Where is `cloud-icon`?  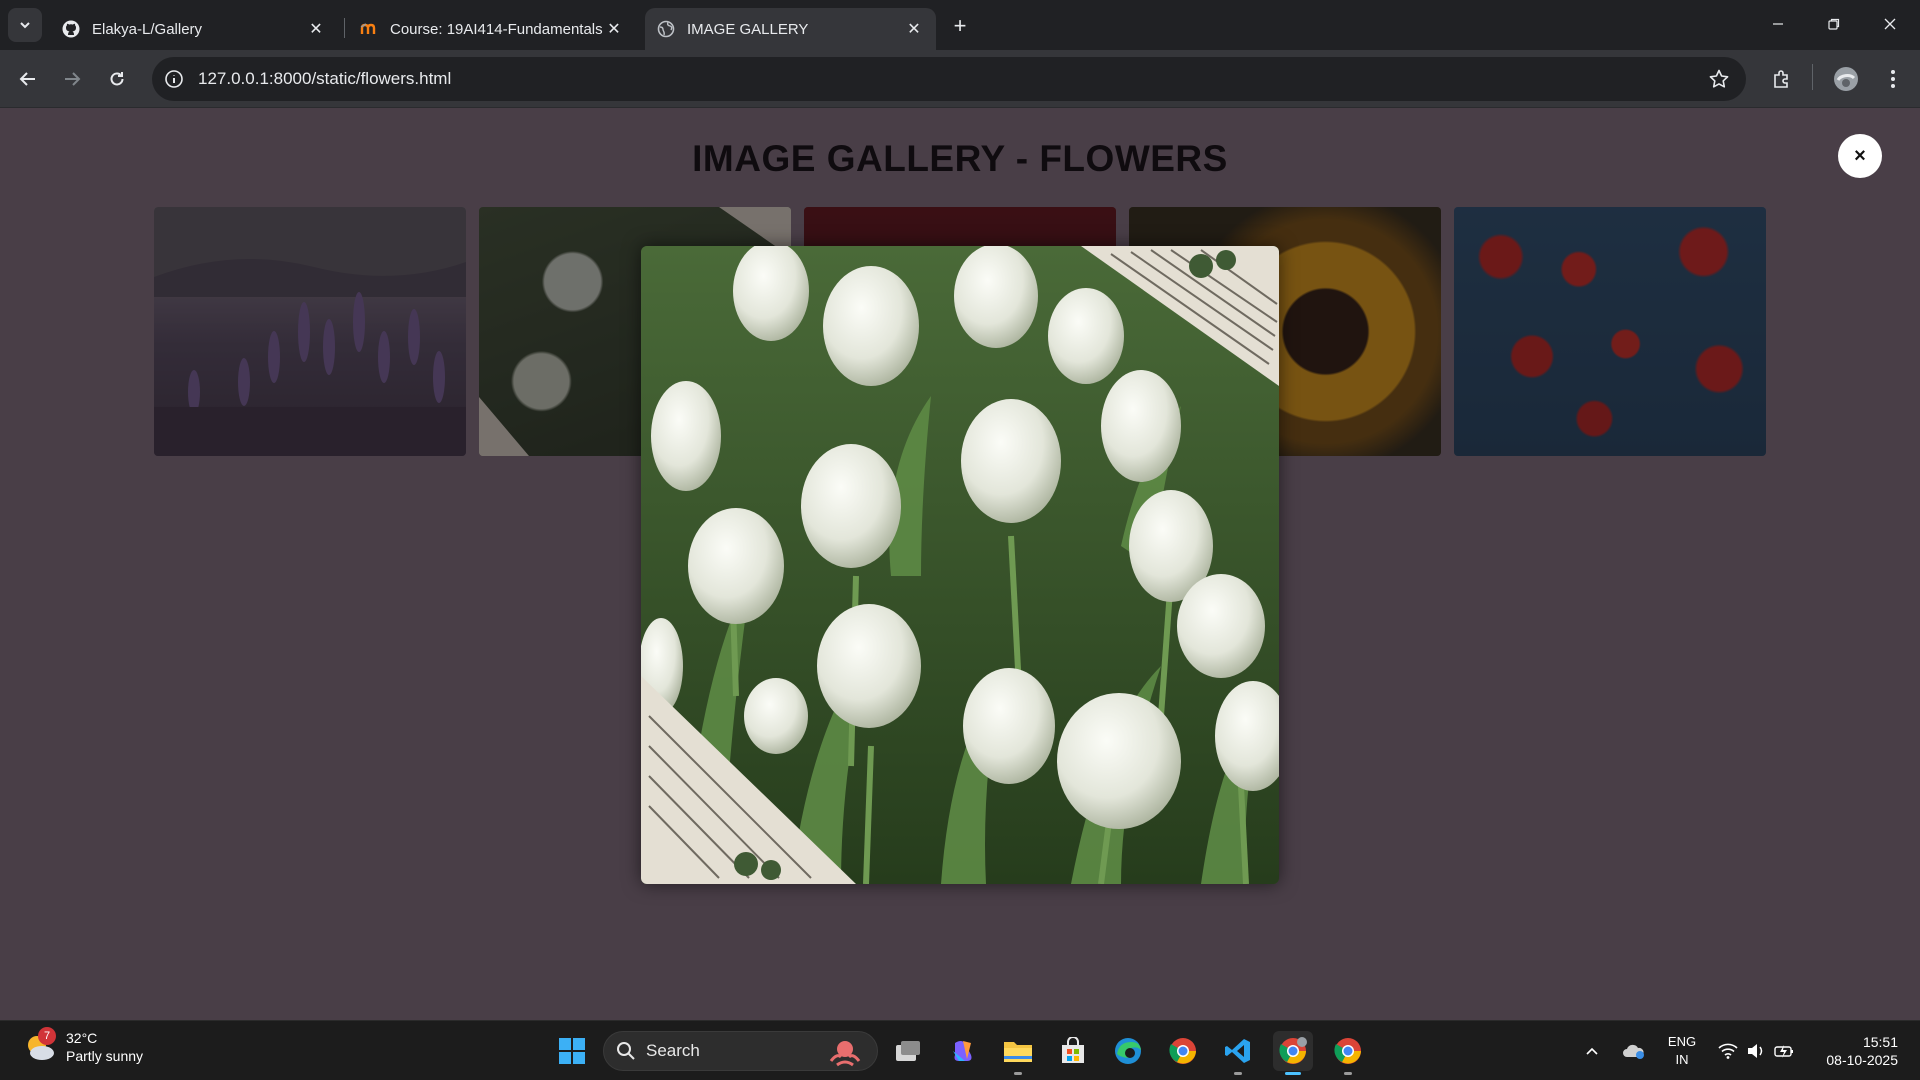 cloud-icon is located at coordinates (1633, 1051).